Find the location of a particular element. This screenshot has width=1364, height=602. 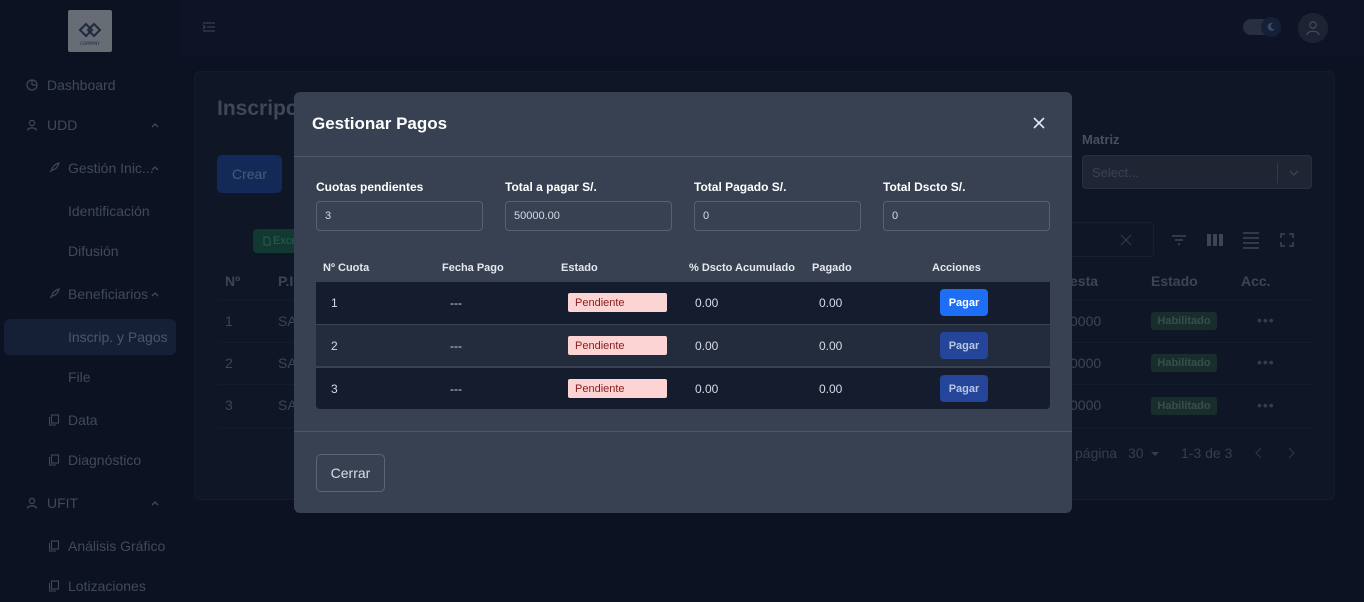

close-icon is located at coordinates (1039, 123).